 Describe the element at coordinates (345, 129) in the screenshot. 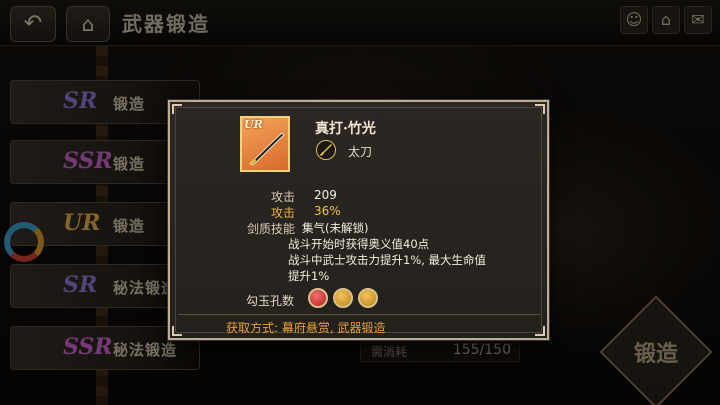

I see `item-name: 真打·竹光` at that location.